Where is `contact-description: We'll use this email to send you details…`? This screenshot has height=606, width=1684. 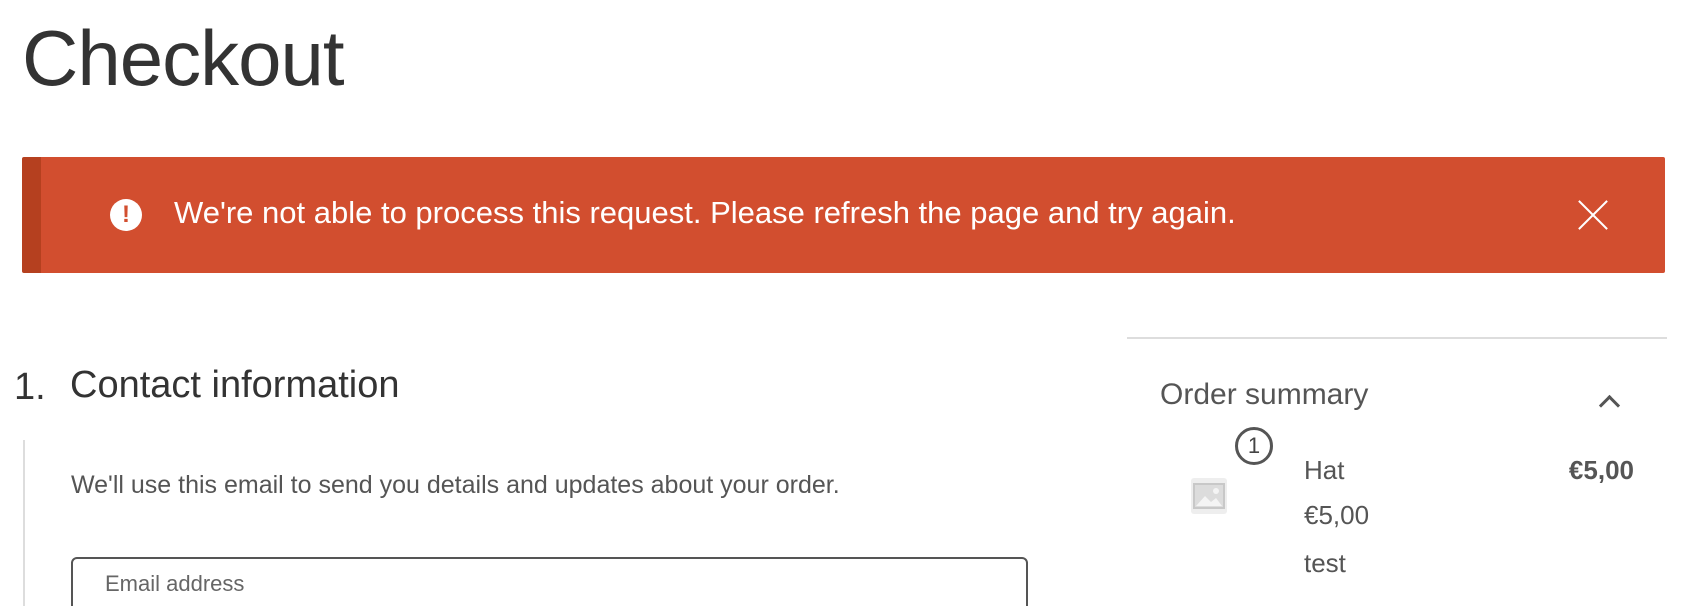
contact-description: We'll use this email to send you details… is located at coordinates (455, 485).